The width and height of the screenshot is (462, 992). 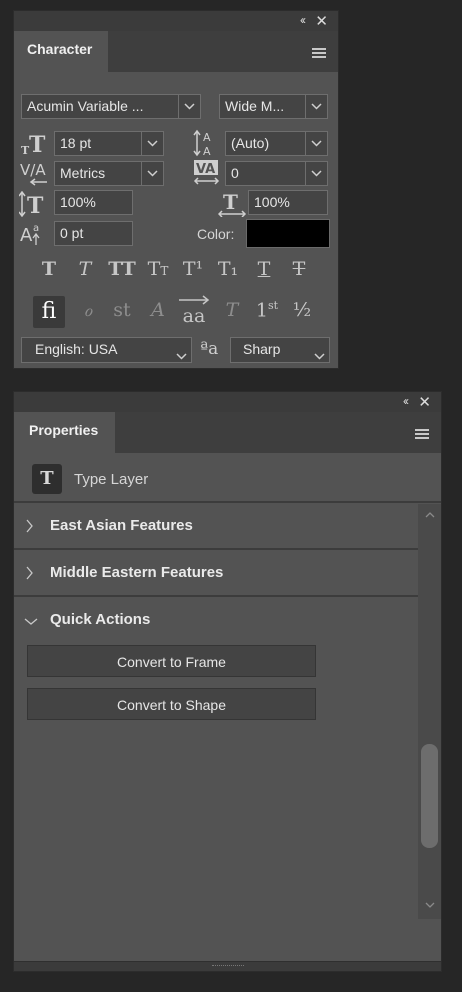 I want to click on contextual-alternates-button: ℴ, so click(x=88, y=310).